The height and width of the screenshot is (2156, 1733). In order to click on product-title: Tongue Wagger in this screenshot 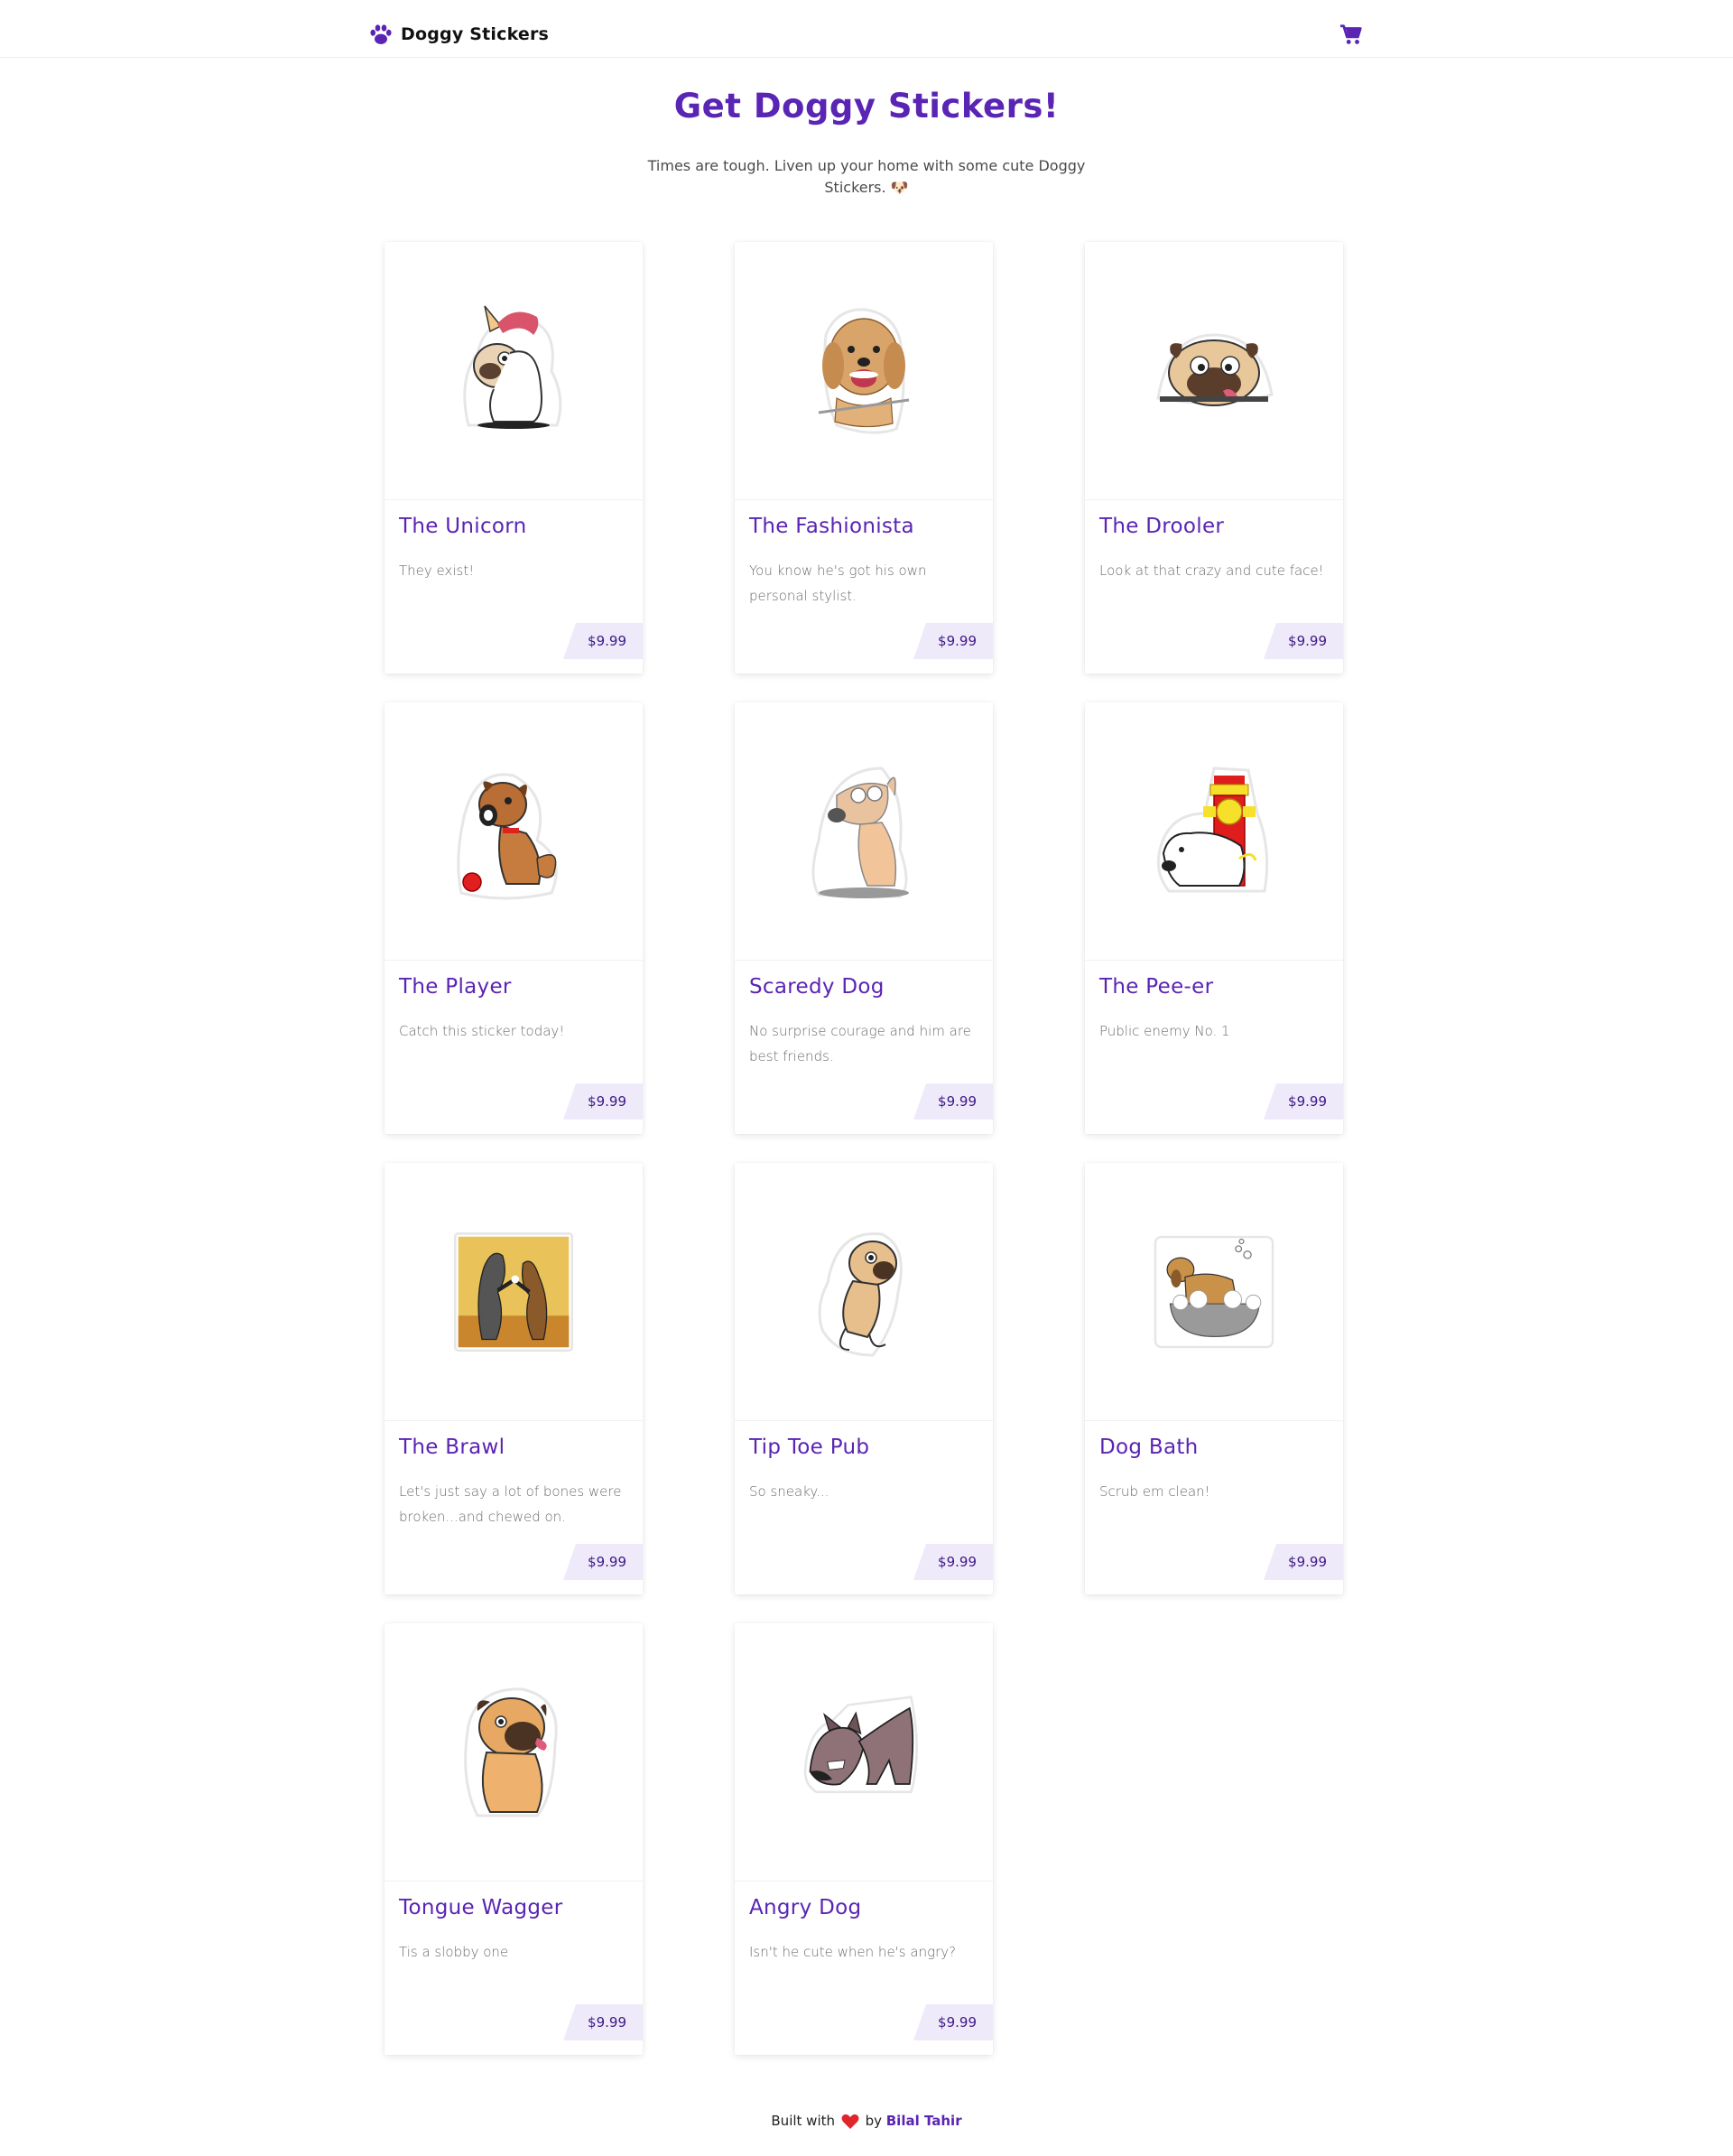, I will do `click(481, 1907)`.